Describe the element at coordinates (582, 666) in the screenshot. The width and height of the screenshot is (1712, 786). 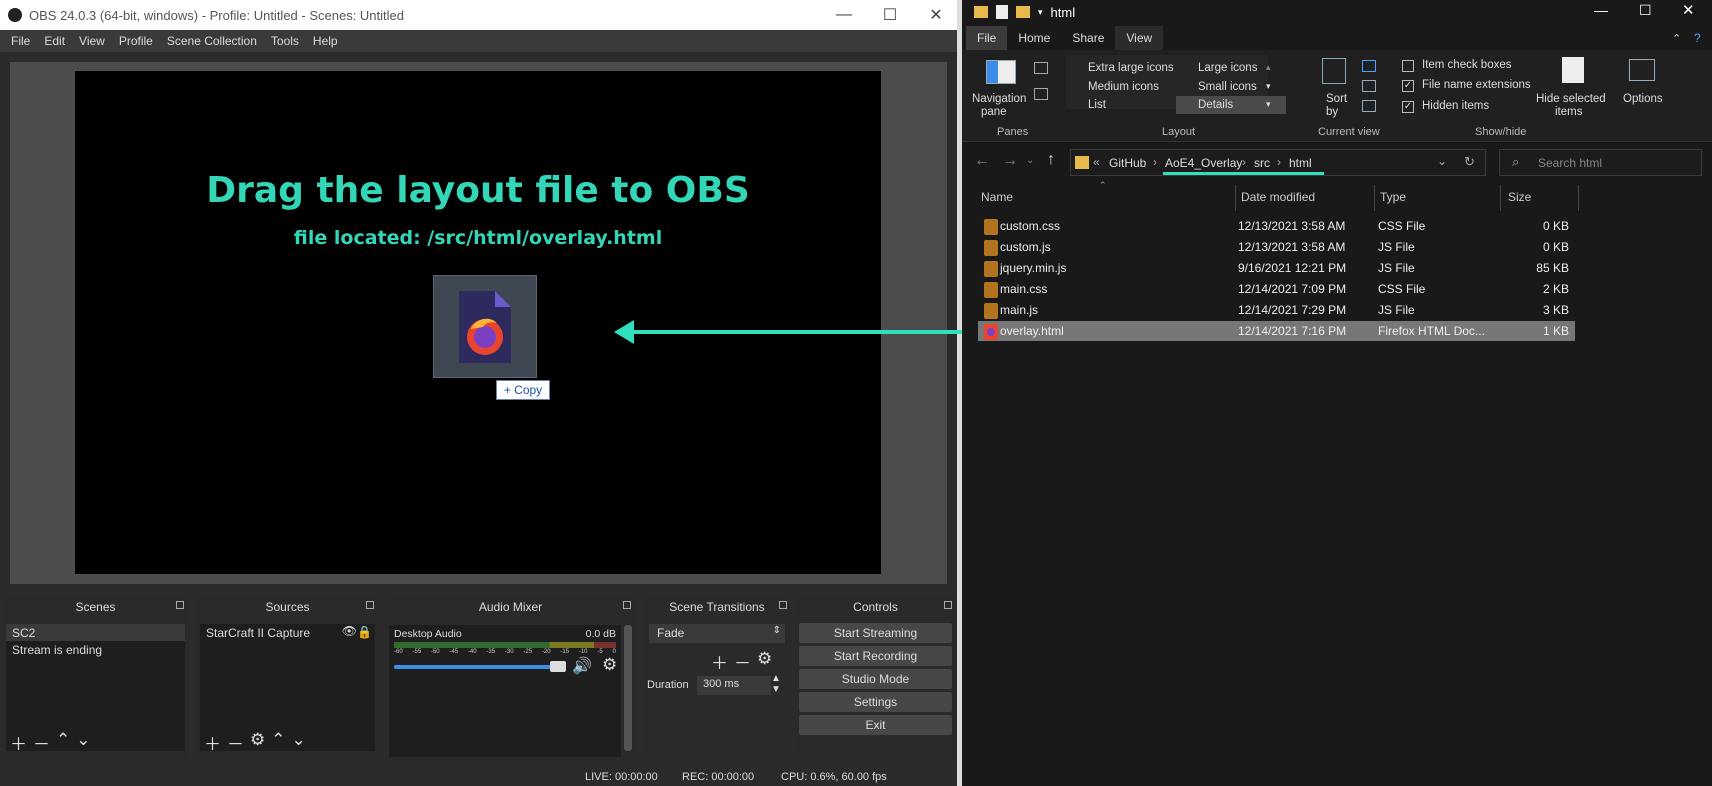
I see `speaker-icon: 🔊` at that location.